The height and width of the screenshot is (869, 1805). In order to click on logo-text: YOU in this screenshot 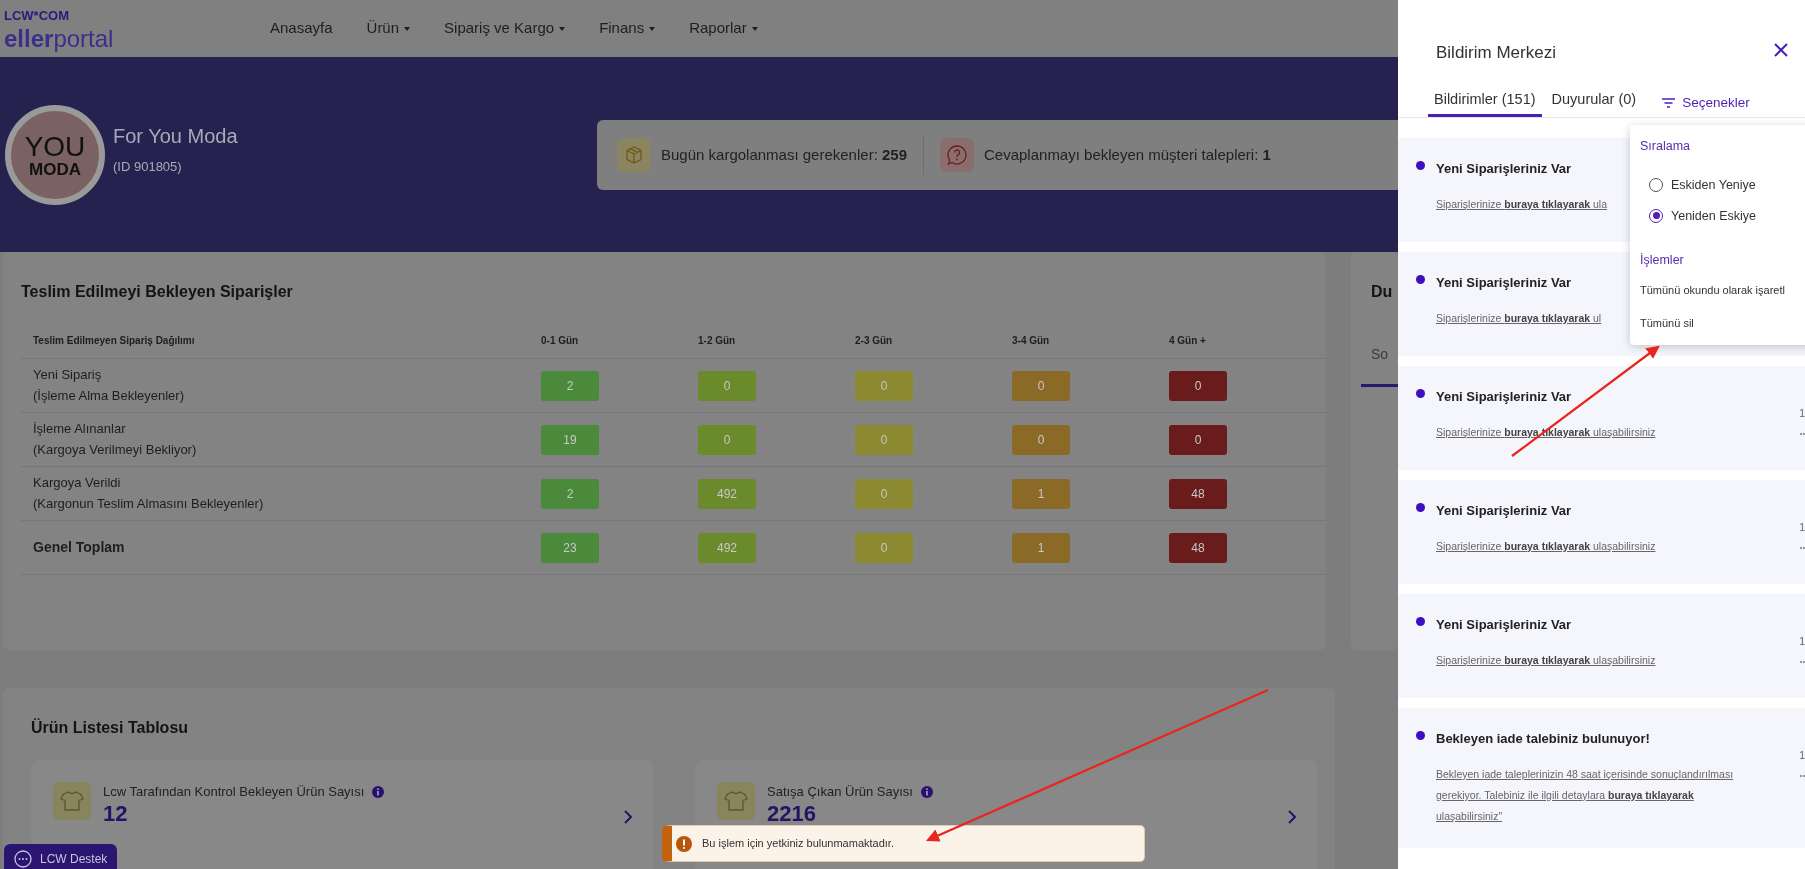, I will do `click(55, 146)`.